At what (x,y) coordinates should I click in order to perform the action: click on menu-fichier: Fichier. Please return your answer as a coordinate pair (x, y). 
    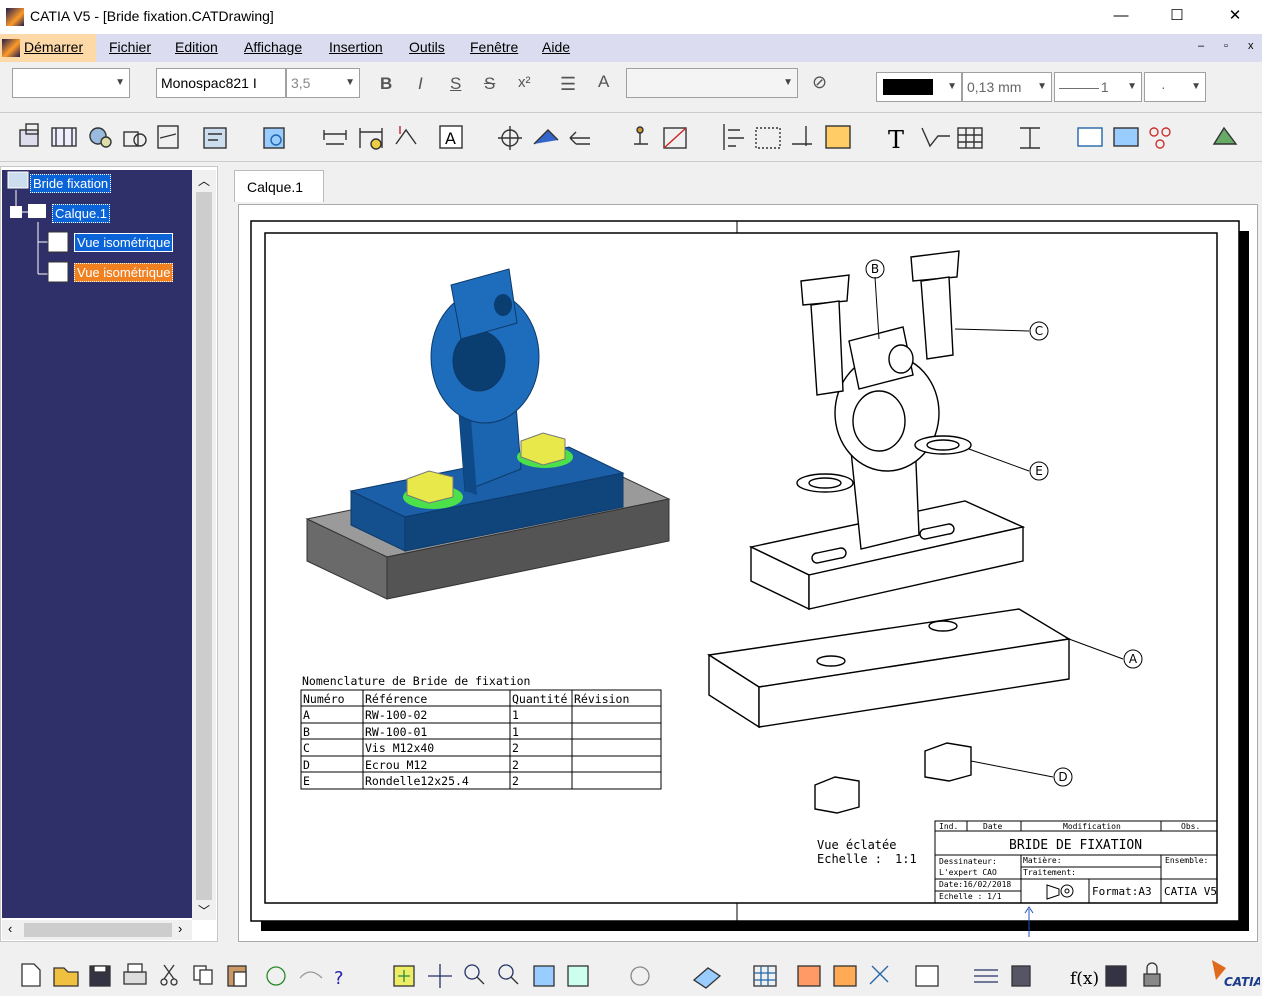
    Looking at the image, I should click on (130, 47).